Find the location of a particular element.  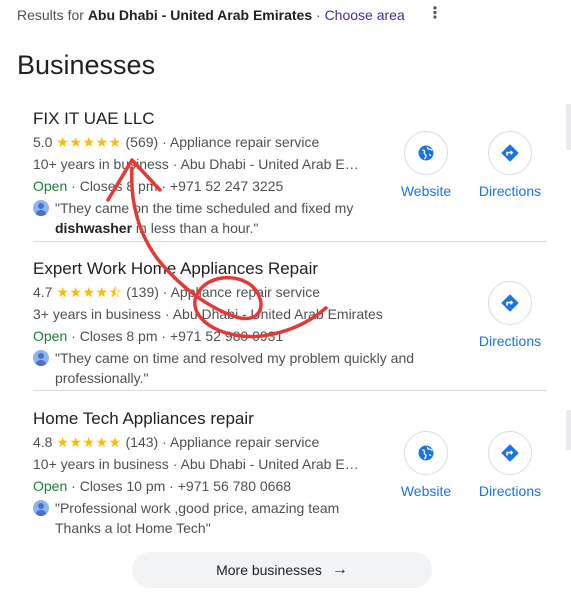

business-address: Abu Dhabi - United Arab Emirates is located at coordinates (277, 314).